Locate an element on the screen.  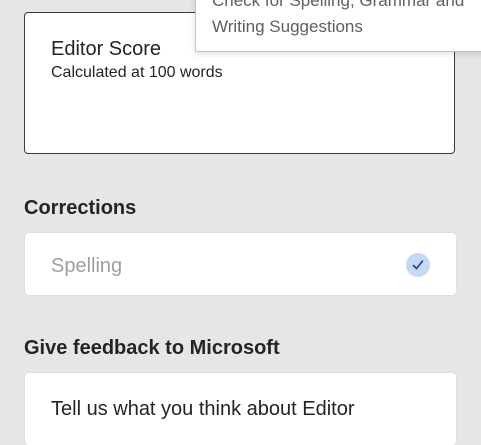
feedback-link-label: Tell us what you think about Editor is located at coordinates (203, 409).